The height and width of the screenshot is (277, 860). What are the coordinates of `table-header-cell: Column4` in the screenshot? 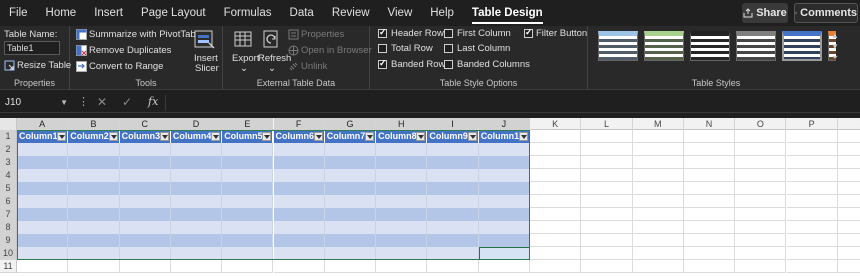 It's located at (196, 136).